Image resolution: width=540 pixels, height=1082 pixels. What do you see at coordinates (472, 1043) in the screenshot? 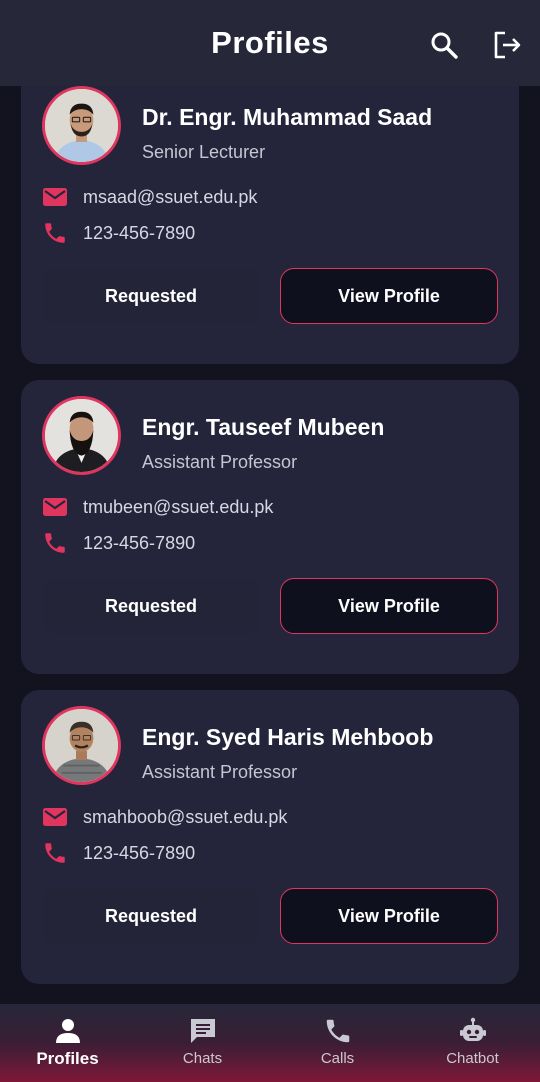
I see `nav-item-chatbot: Chatbot` at bounding box center [472, 1043].